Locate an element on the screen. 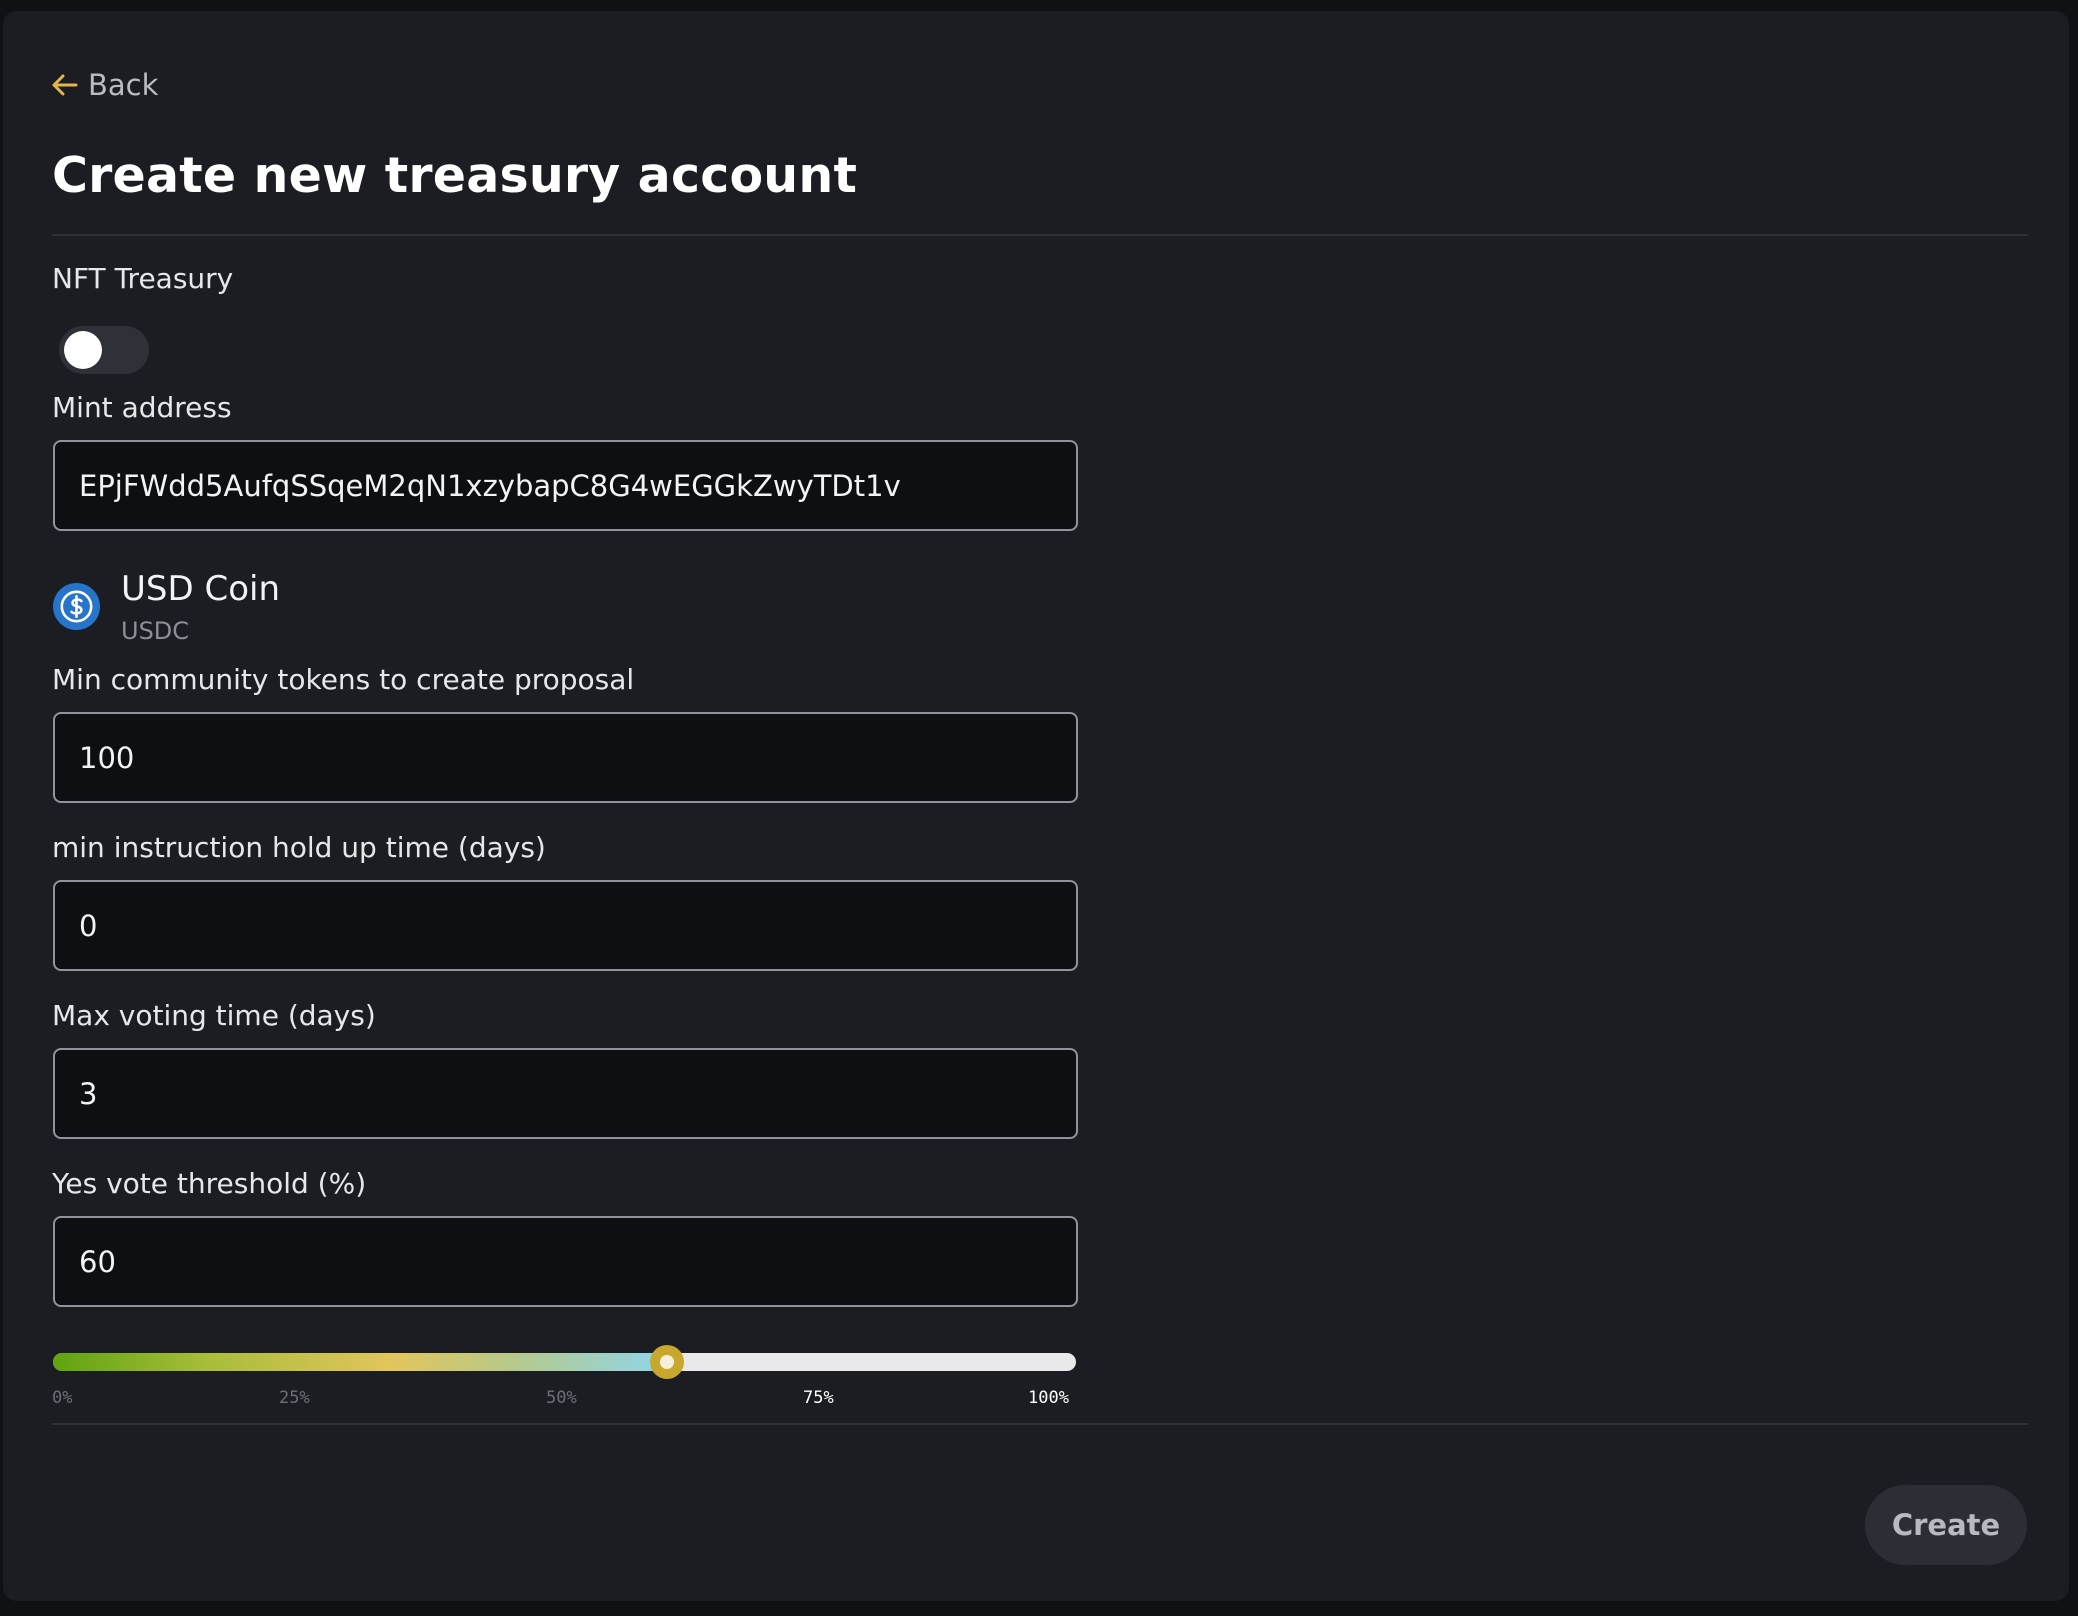  header-divider is located at coordinates (1040, 235).